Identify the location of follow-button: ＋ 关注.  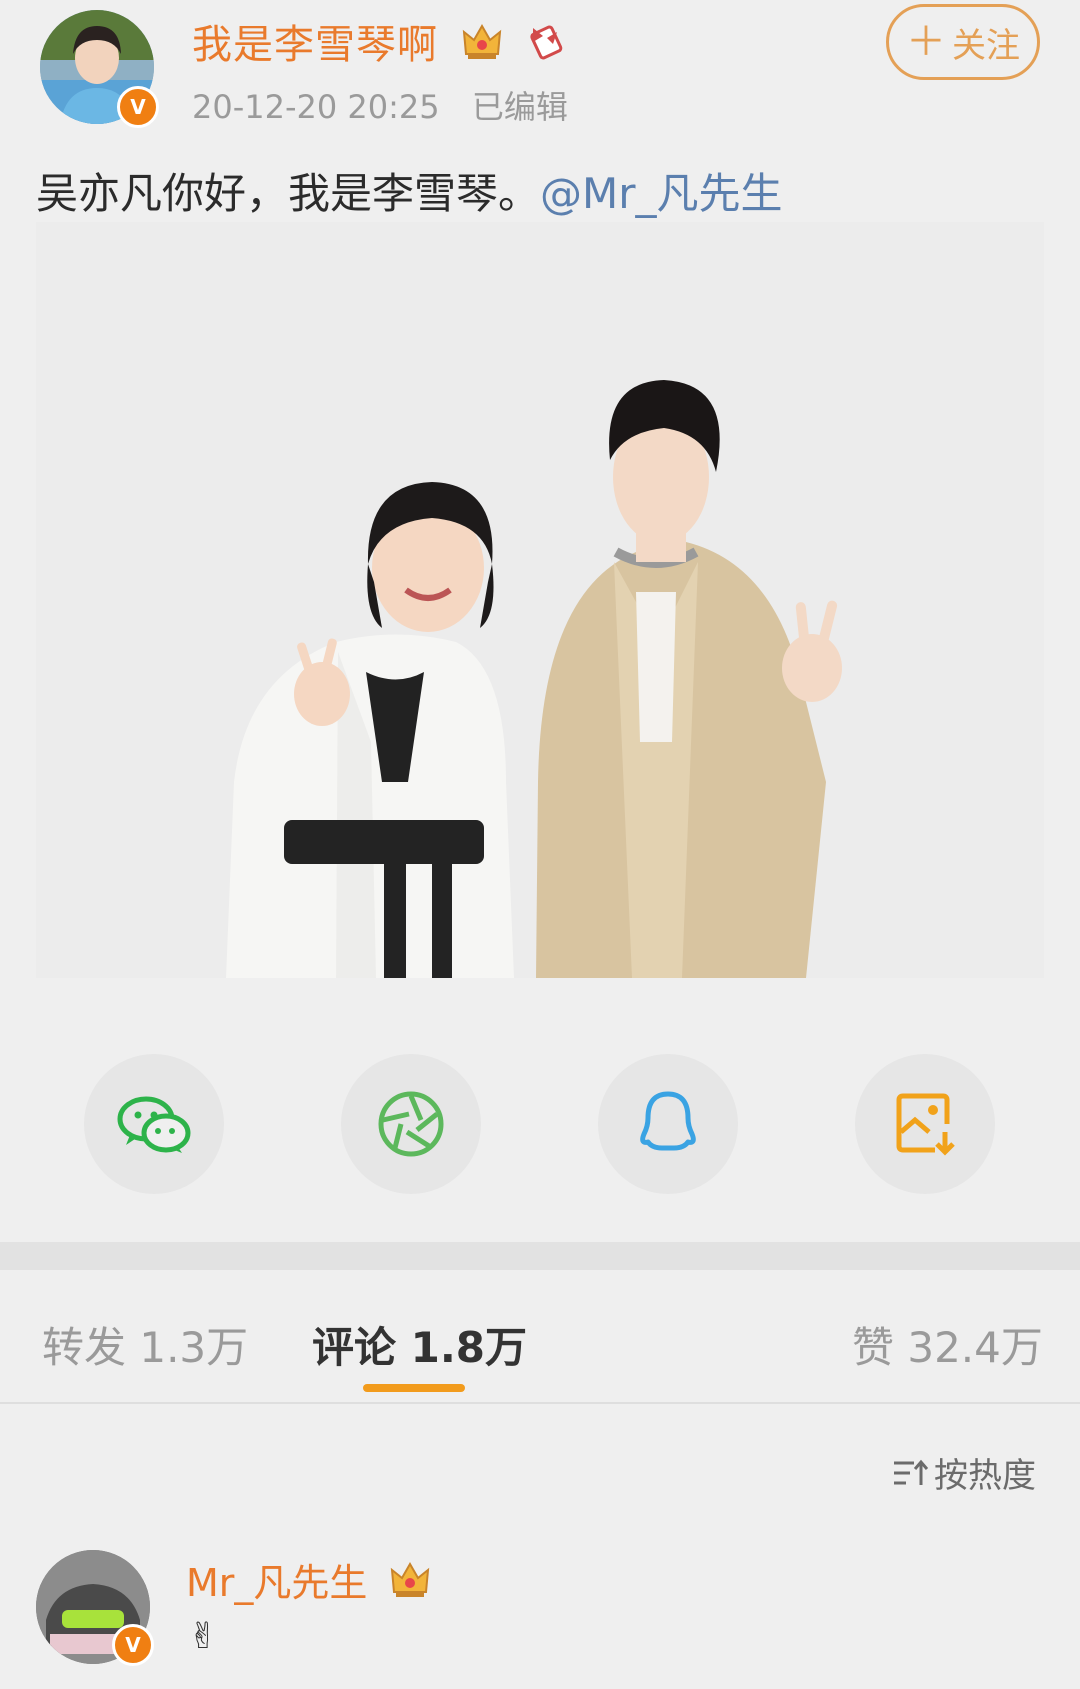
(963, 42).